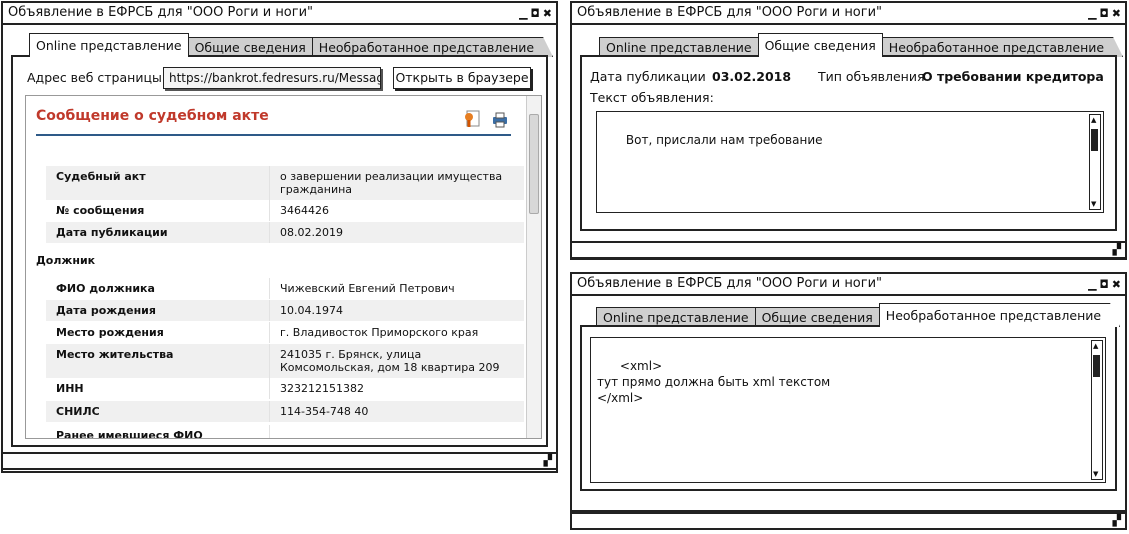 This screenshot has height=534, width=1129. What do you see at coordinates (285, 232) in the screenshot?
I see `table-row: Дата публикации 08.02.2019` at bounding box center [285, 232].